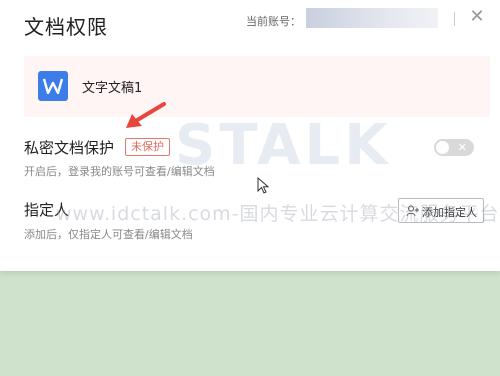 Image resolution: width=500 pixels, height=376 pixels. Describe the element at coordinates (69, 148) in the screenshot. I see `private-protection-title: 私密文档保护` at that location.